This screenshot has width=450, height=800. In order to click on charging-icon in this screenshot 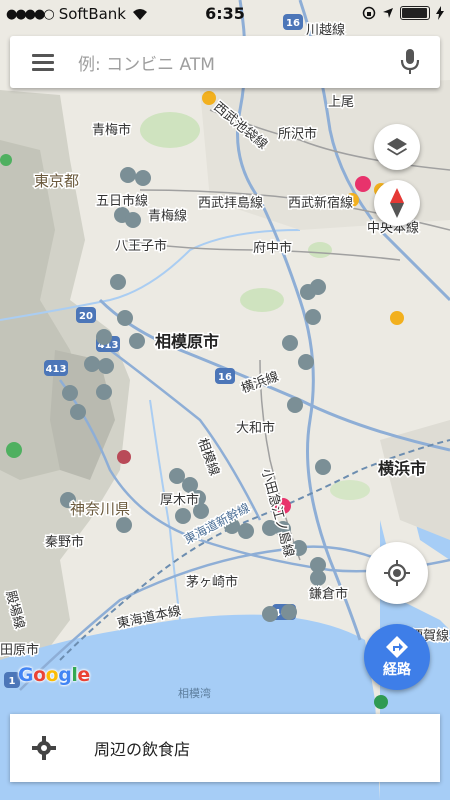, I will do `click(440, 13)`.